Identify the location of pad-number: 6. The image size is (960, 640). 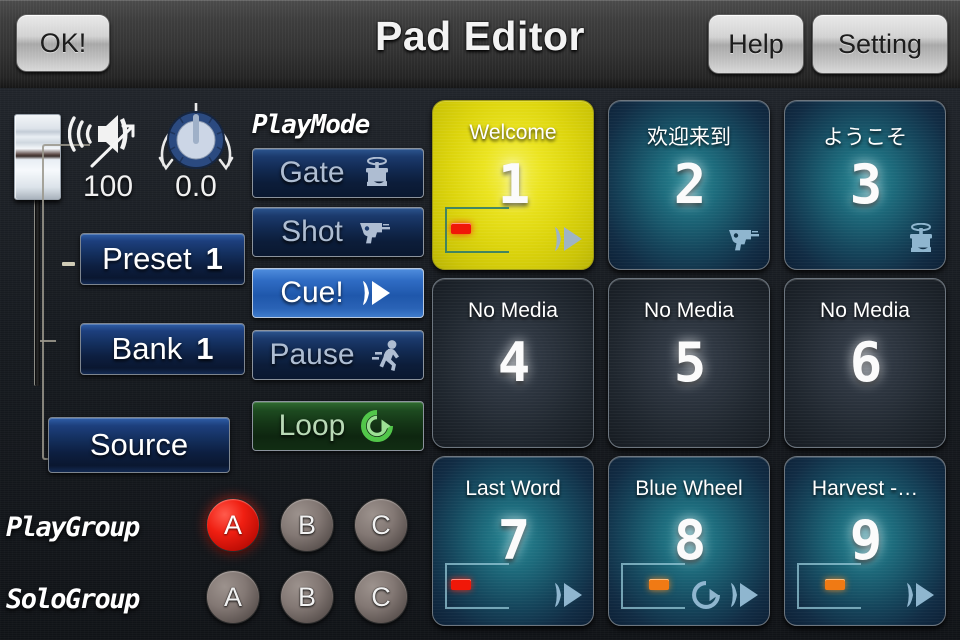
(866, 362).